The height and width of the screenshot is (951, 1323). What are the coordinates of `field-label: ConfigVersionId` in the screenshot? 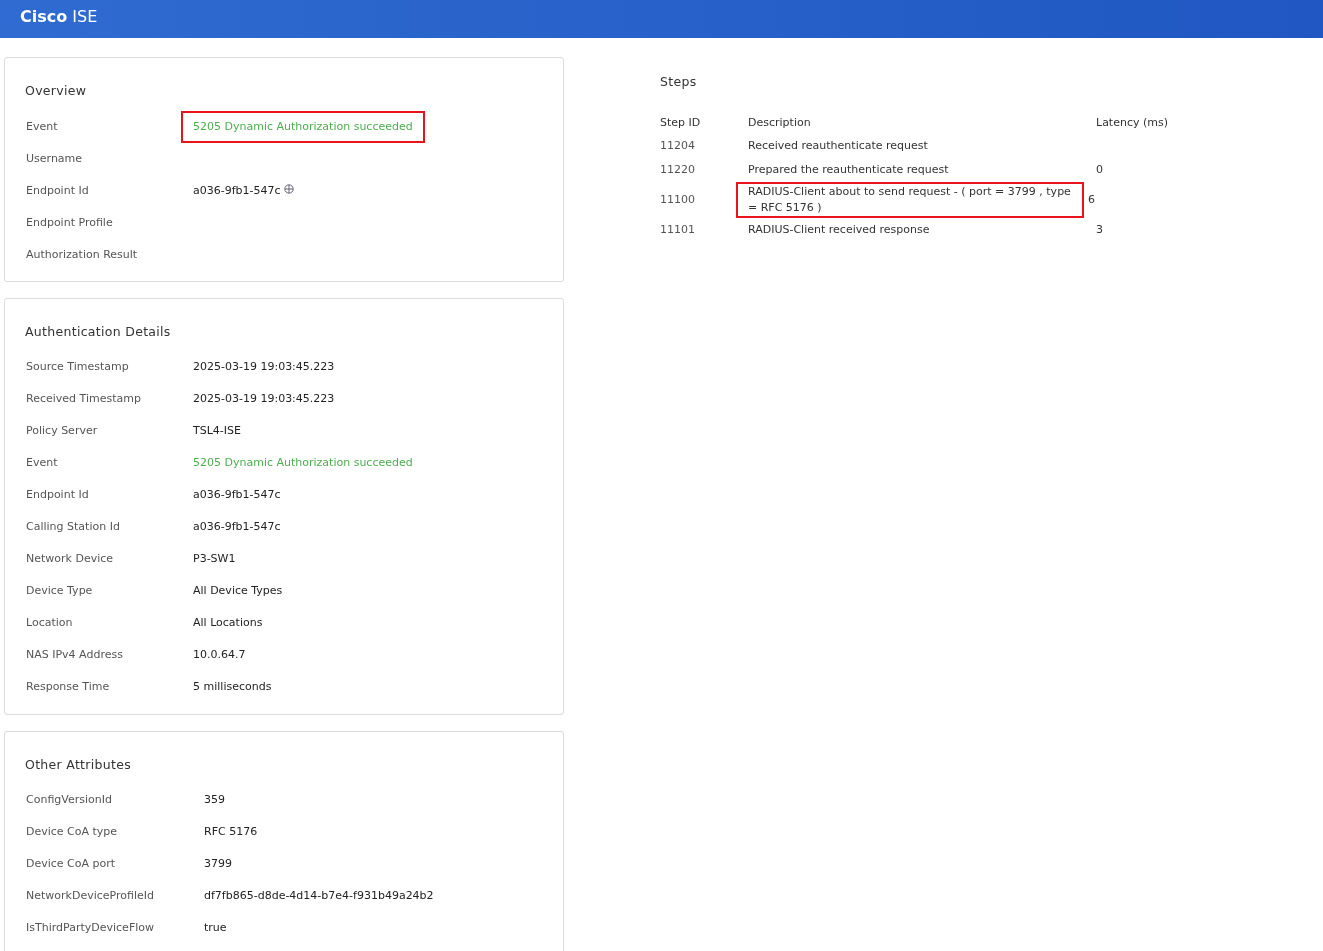 It's located at (69, 800).